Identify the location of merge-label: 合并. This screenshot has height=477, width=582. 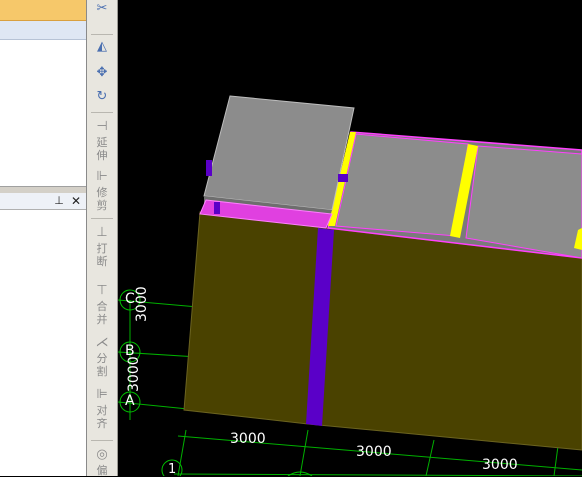
(102, 313).